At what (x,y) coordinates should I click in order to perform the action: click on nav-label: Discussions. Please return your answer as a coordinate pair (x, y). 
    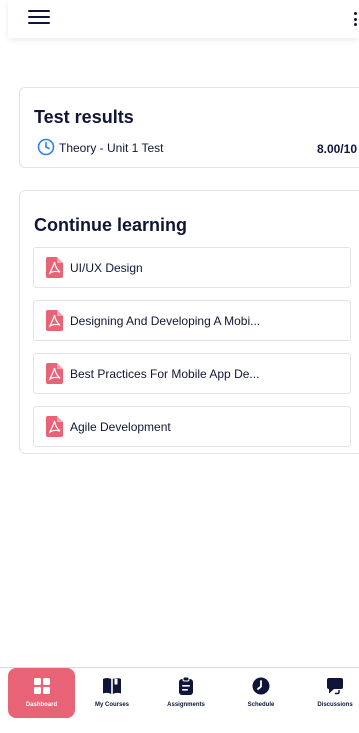
    Looking at the image, I should click on (335, 705).